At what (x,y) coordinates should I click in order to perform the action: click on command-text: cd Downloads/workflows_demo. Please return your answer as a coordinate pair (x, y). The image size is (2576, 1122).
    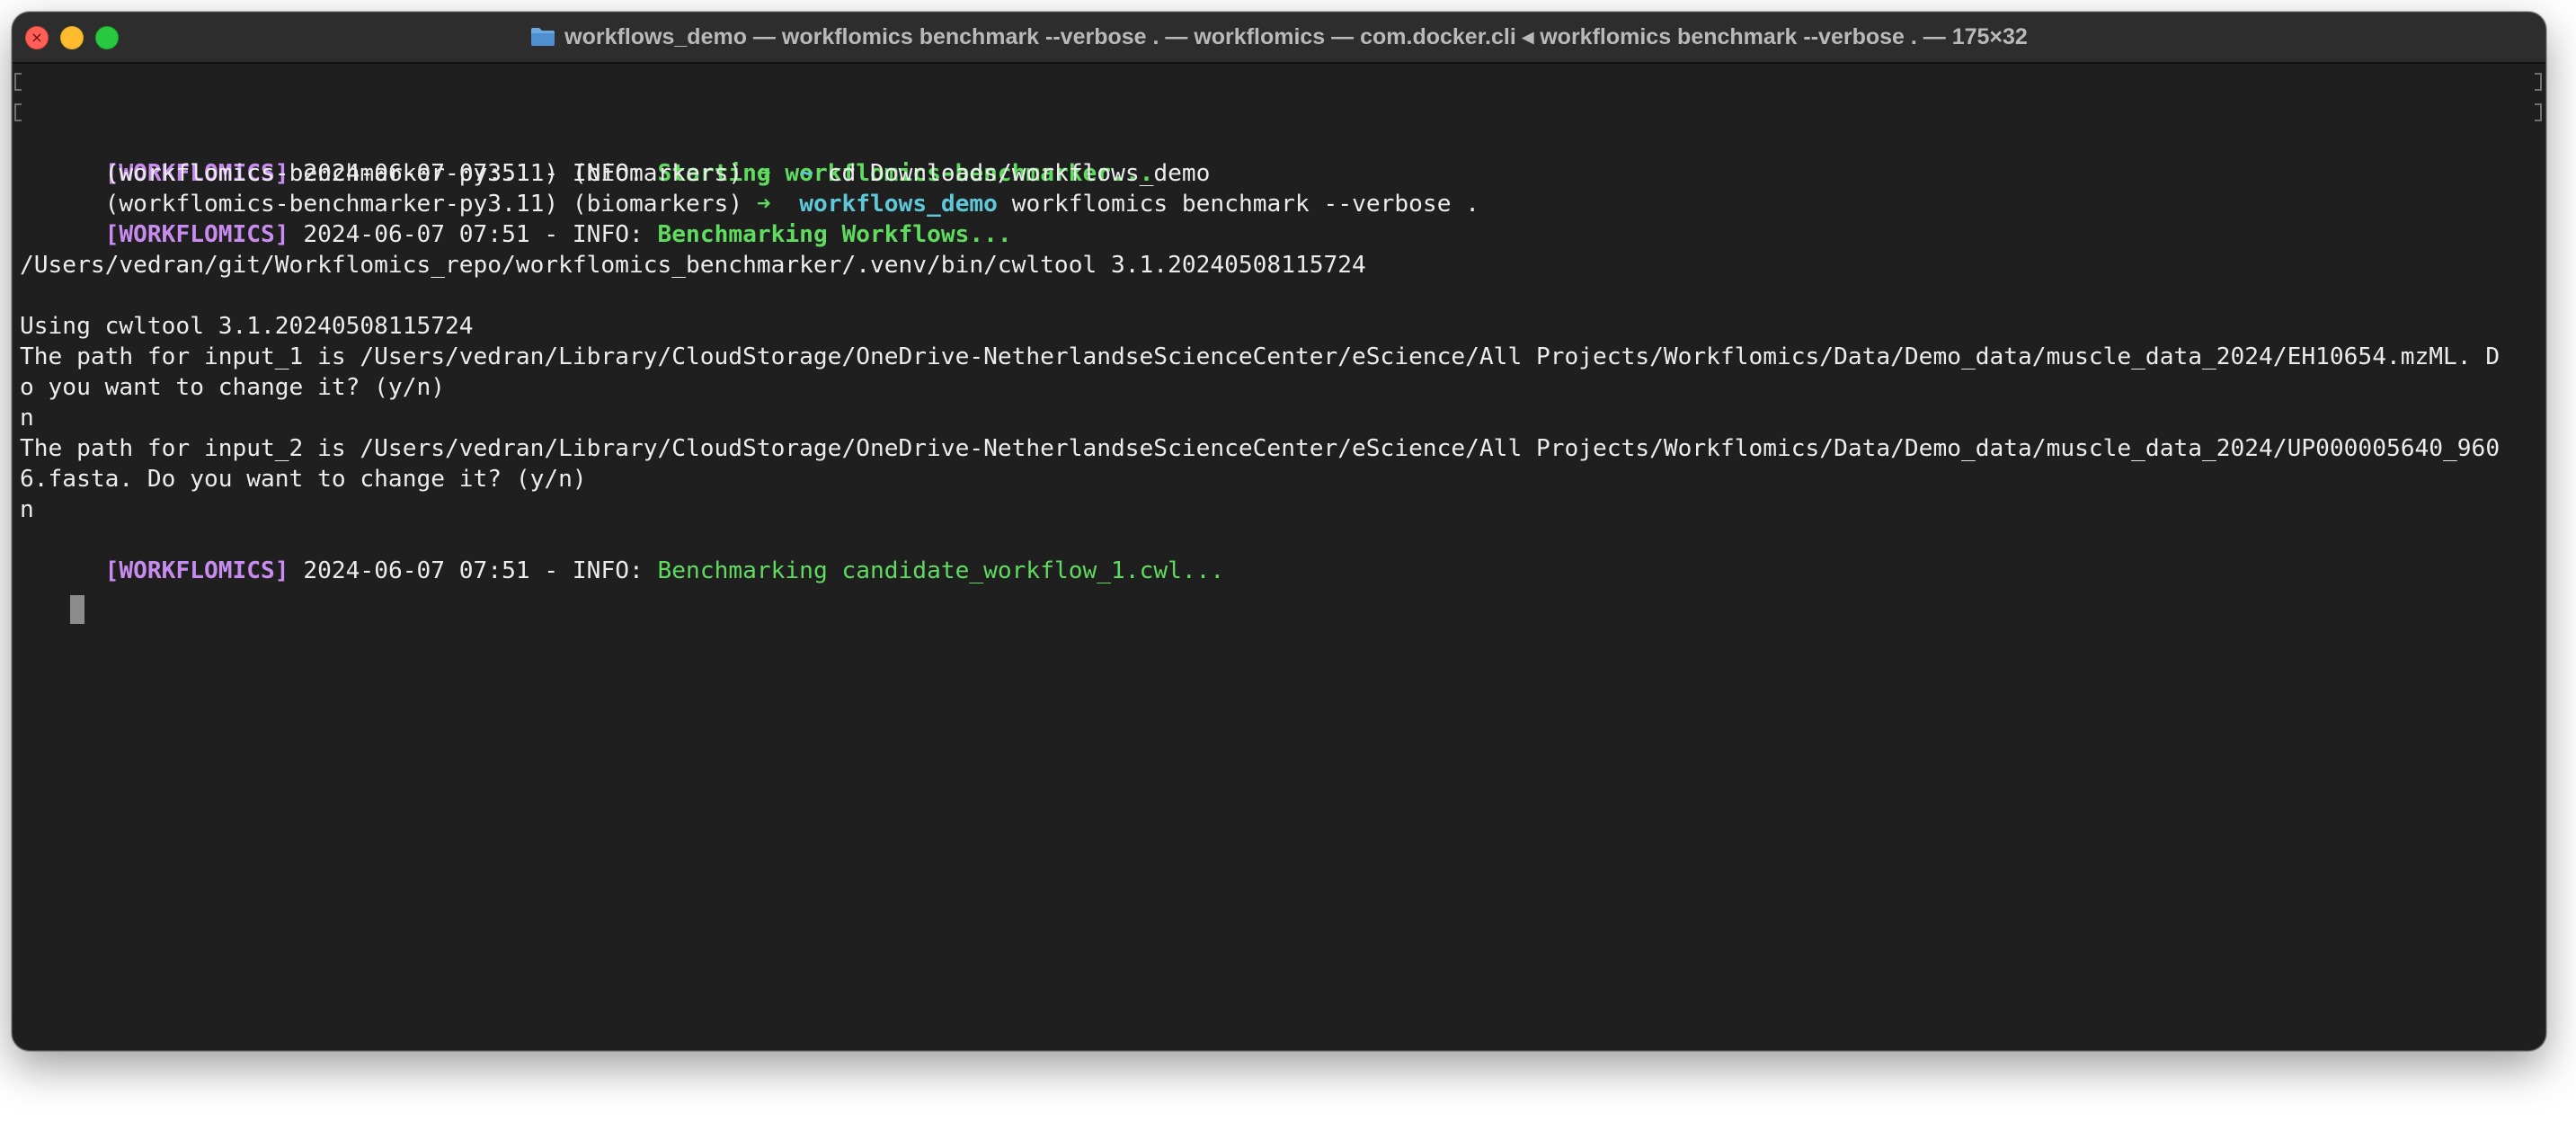
    Looking at the image, I should click on (1019, 174).